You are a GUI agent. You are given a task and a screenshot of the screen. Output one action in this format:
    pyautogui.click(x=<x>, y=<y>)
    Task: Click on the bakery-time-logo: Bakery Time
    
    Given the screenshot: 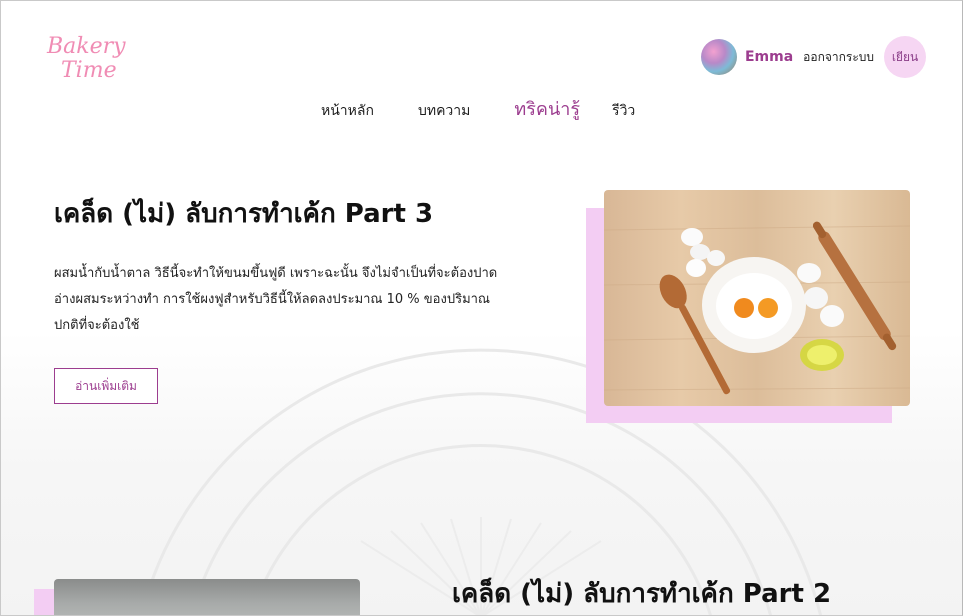 What is the action you would take?
    pyautogui.click(x=92, y=59)
    